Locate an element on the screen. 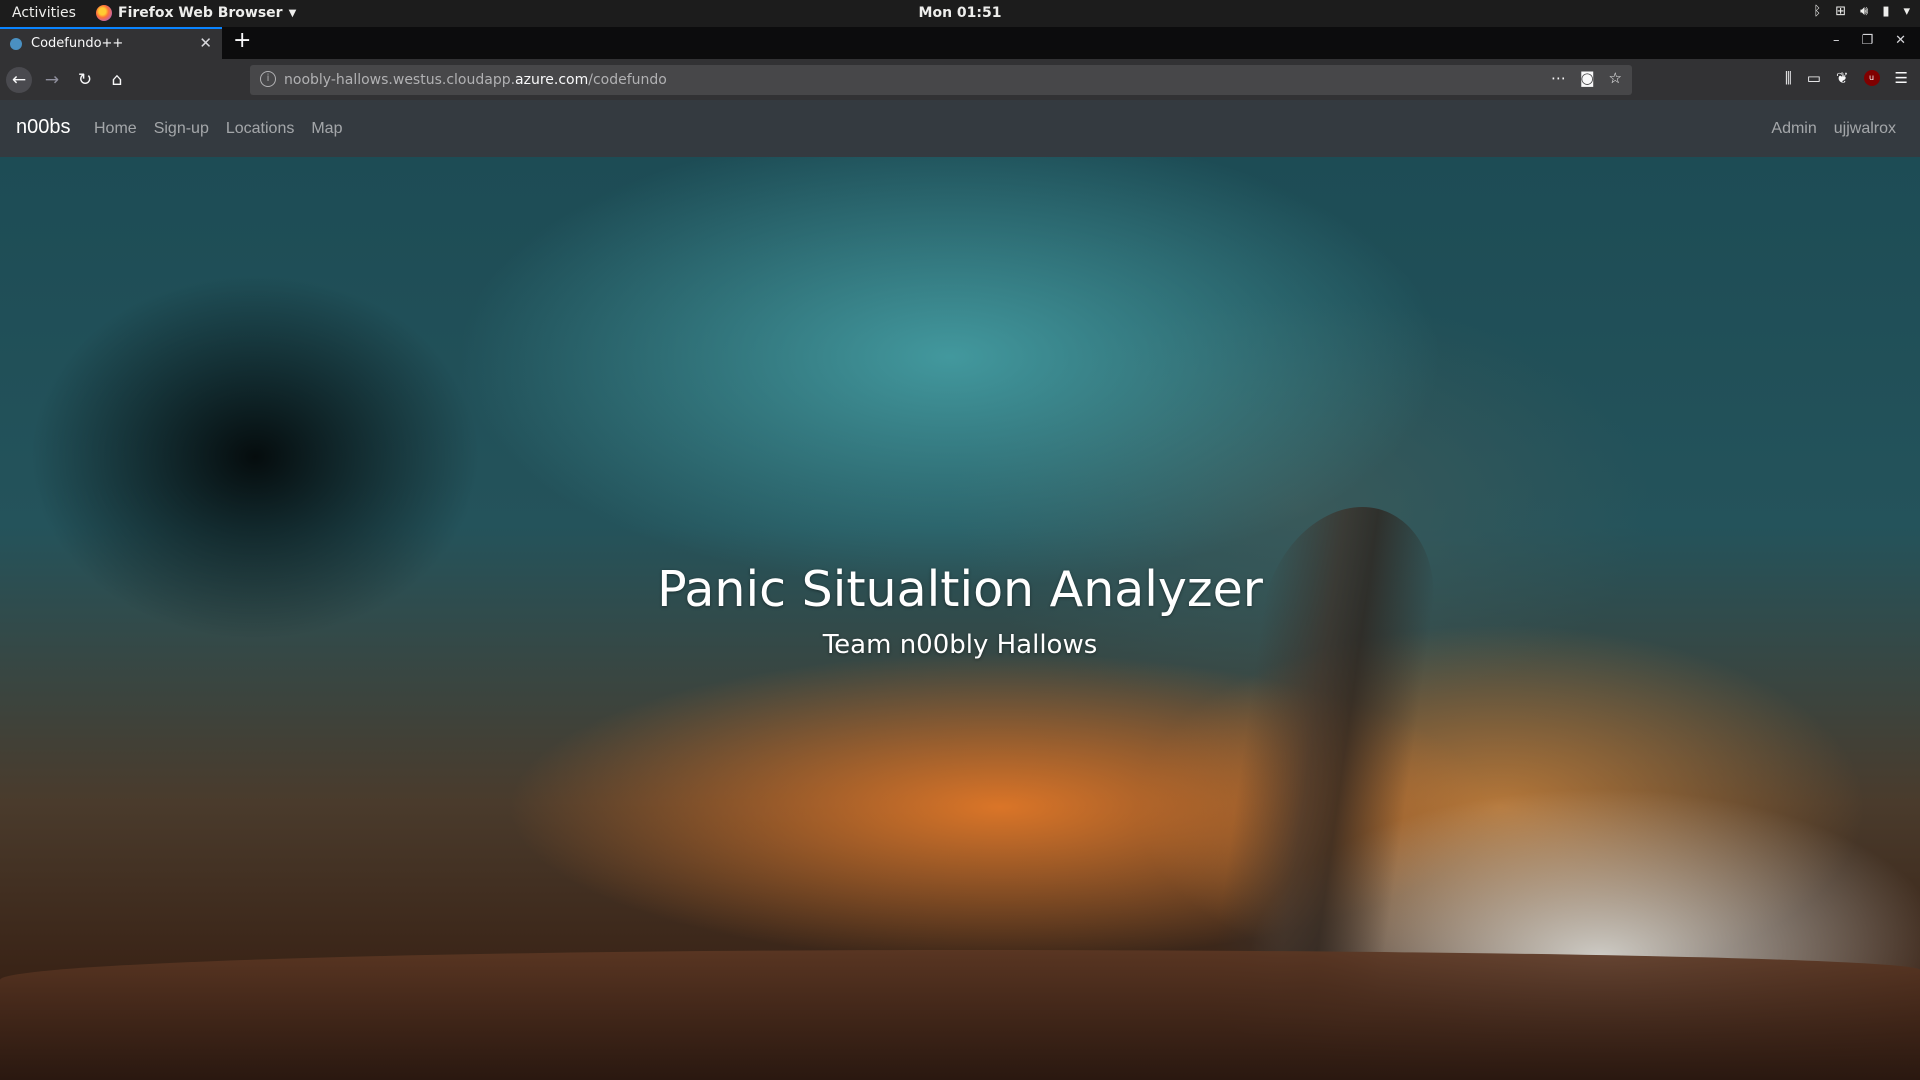 The width and height of the screenshot is (1920, 1080). forward-button: → is located at coordinates (52, 80).